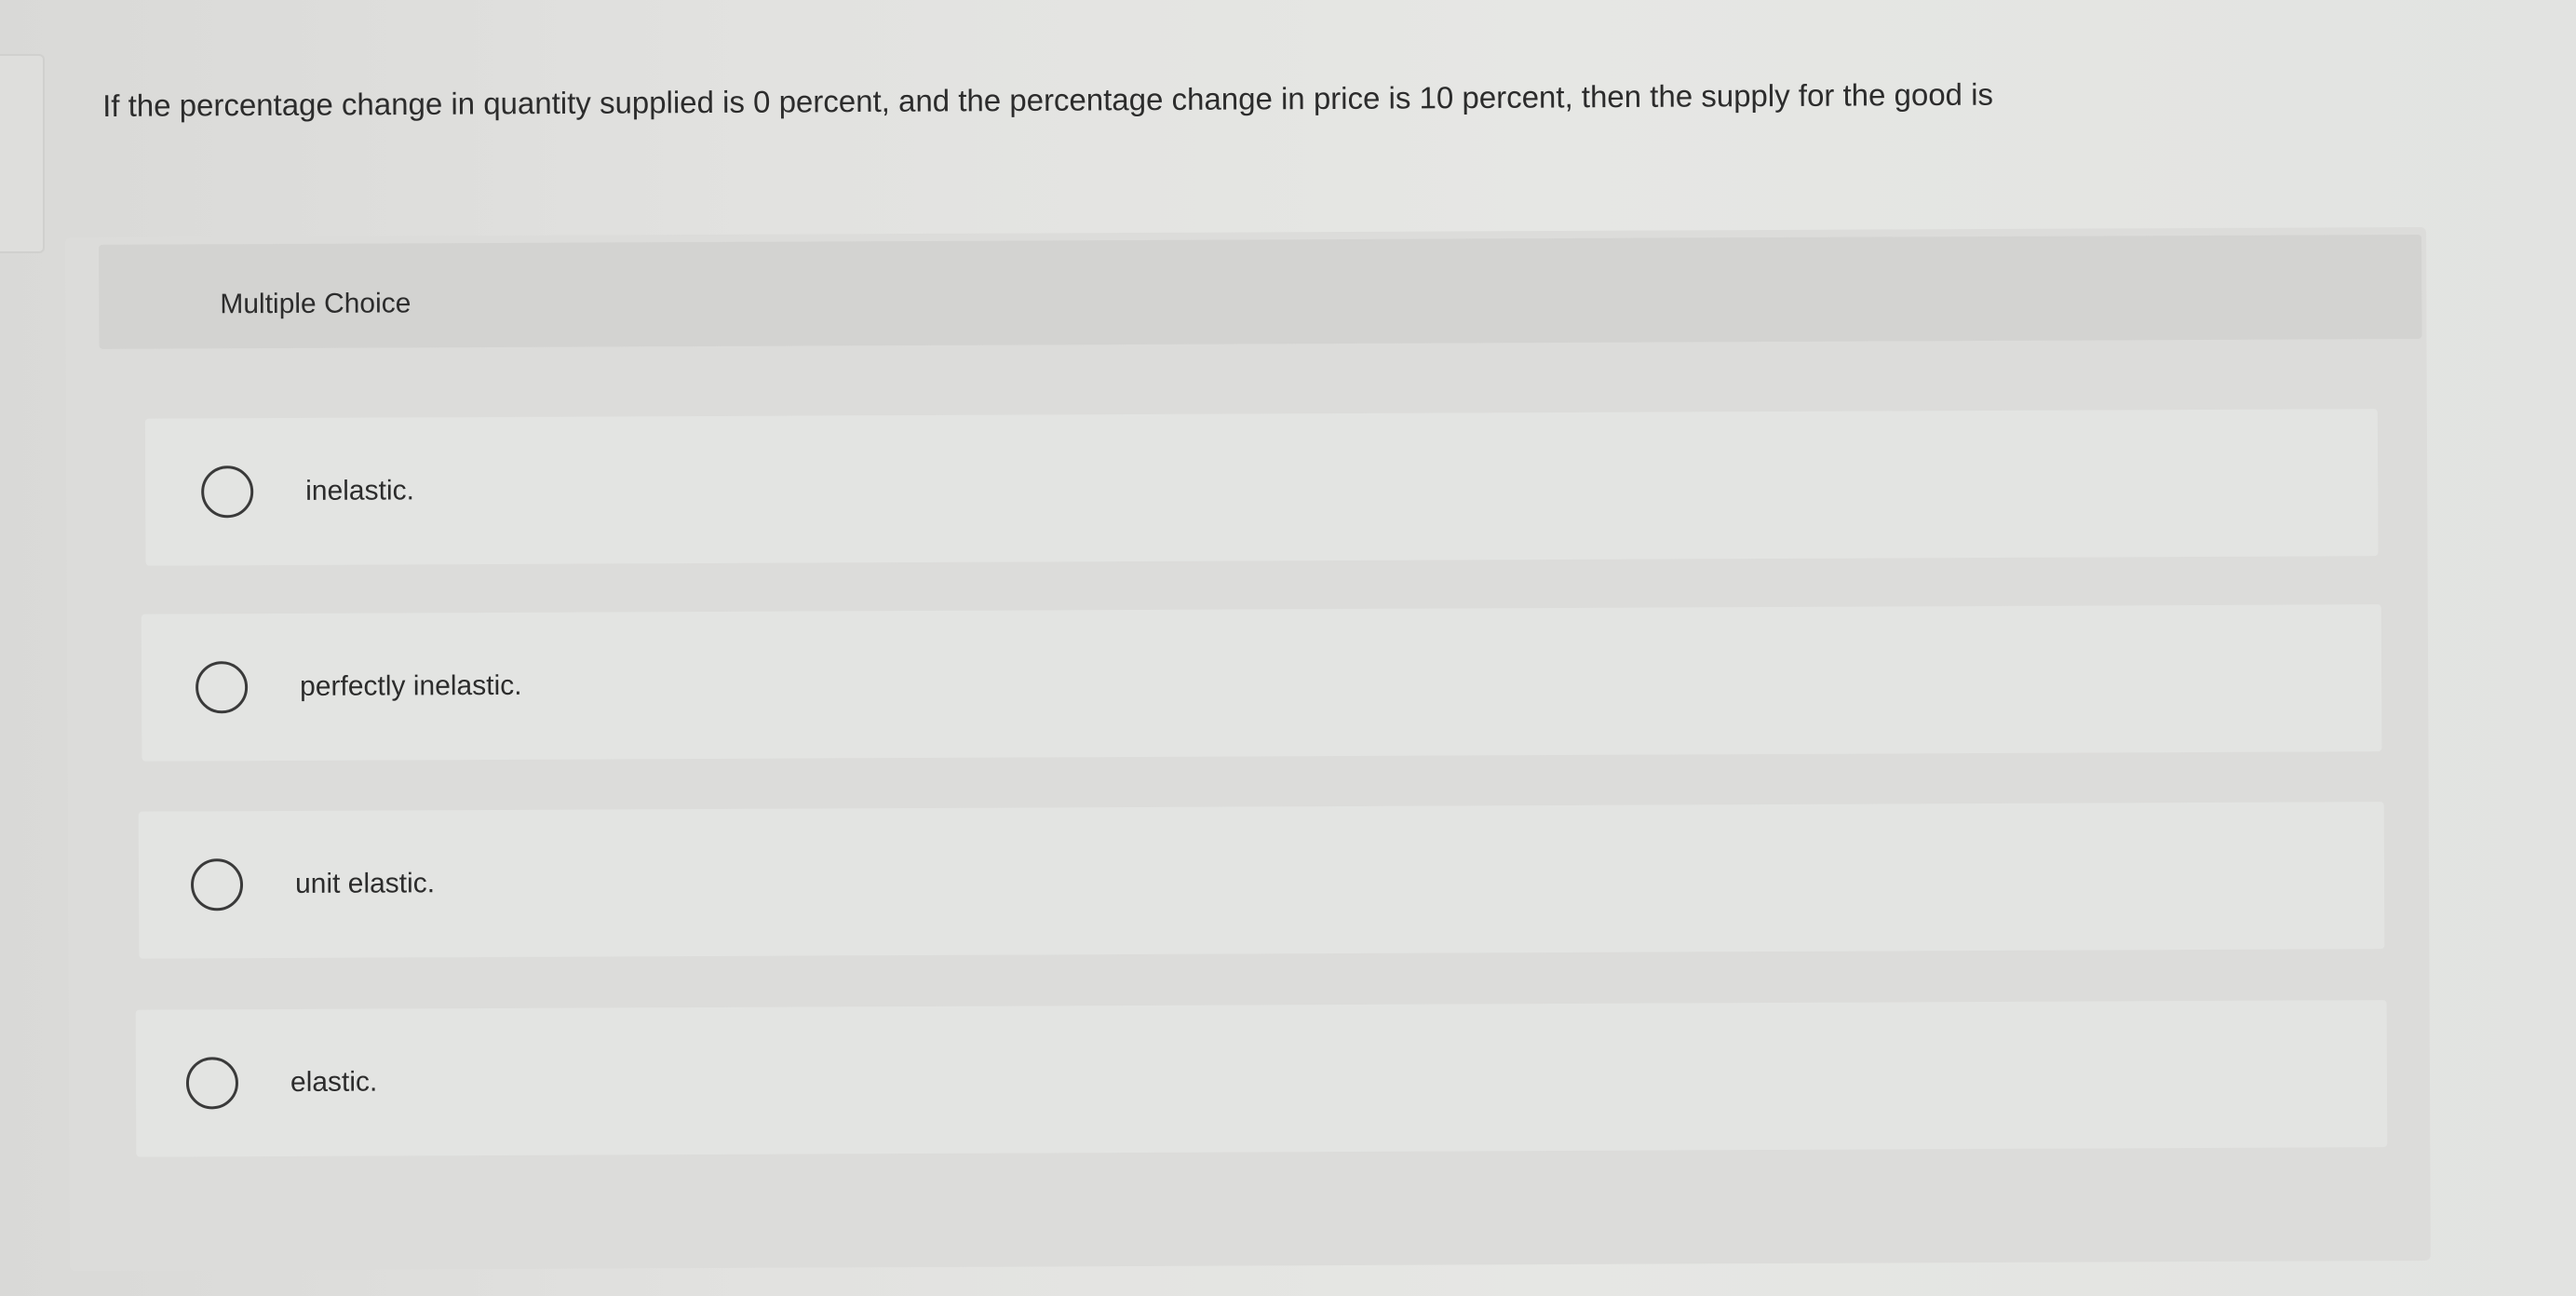  What do you see at coordinates (411, 685) in the screenshot?
I see `choice-label: perfectly inelastic.` at bounding box center [411, 685].